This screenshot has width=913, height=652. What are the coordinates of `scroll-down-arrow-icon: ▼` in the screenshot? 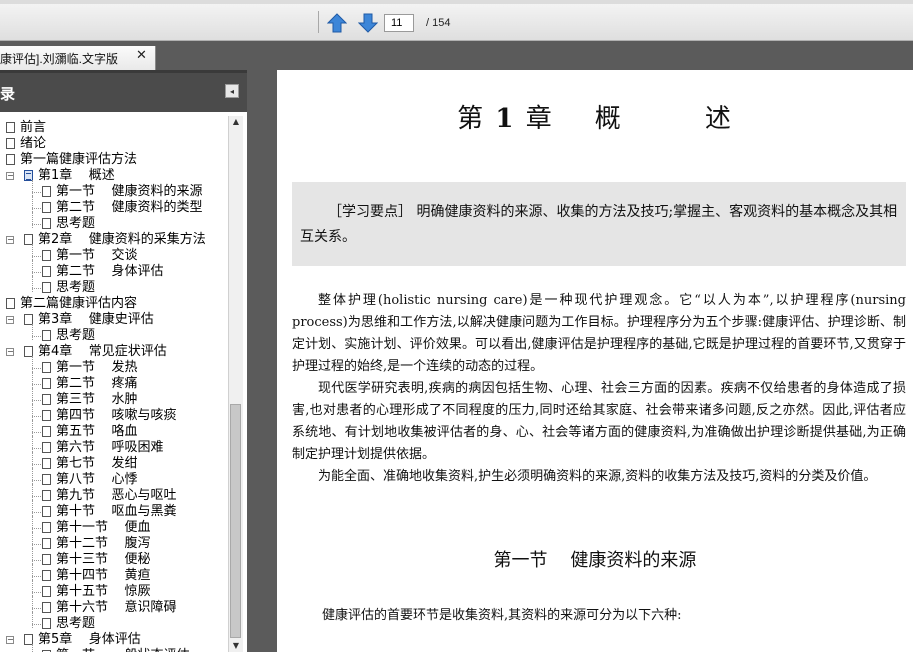 It's located at (236, 646).